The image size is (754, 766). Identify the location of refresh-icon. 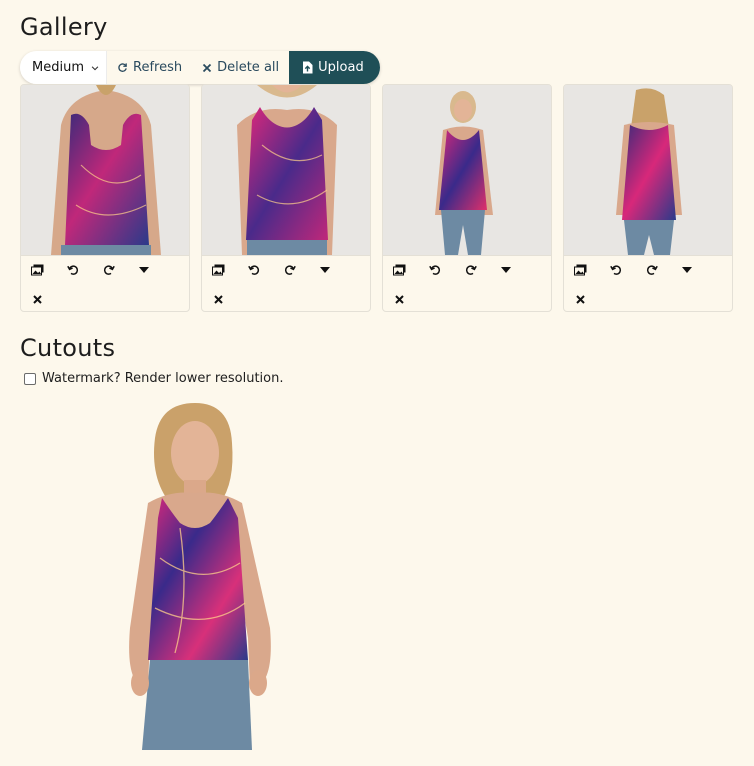
(122, 67).